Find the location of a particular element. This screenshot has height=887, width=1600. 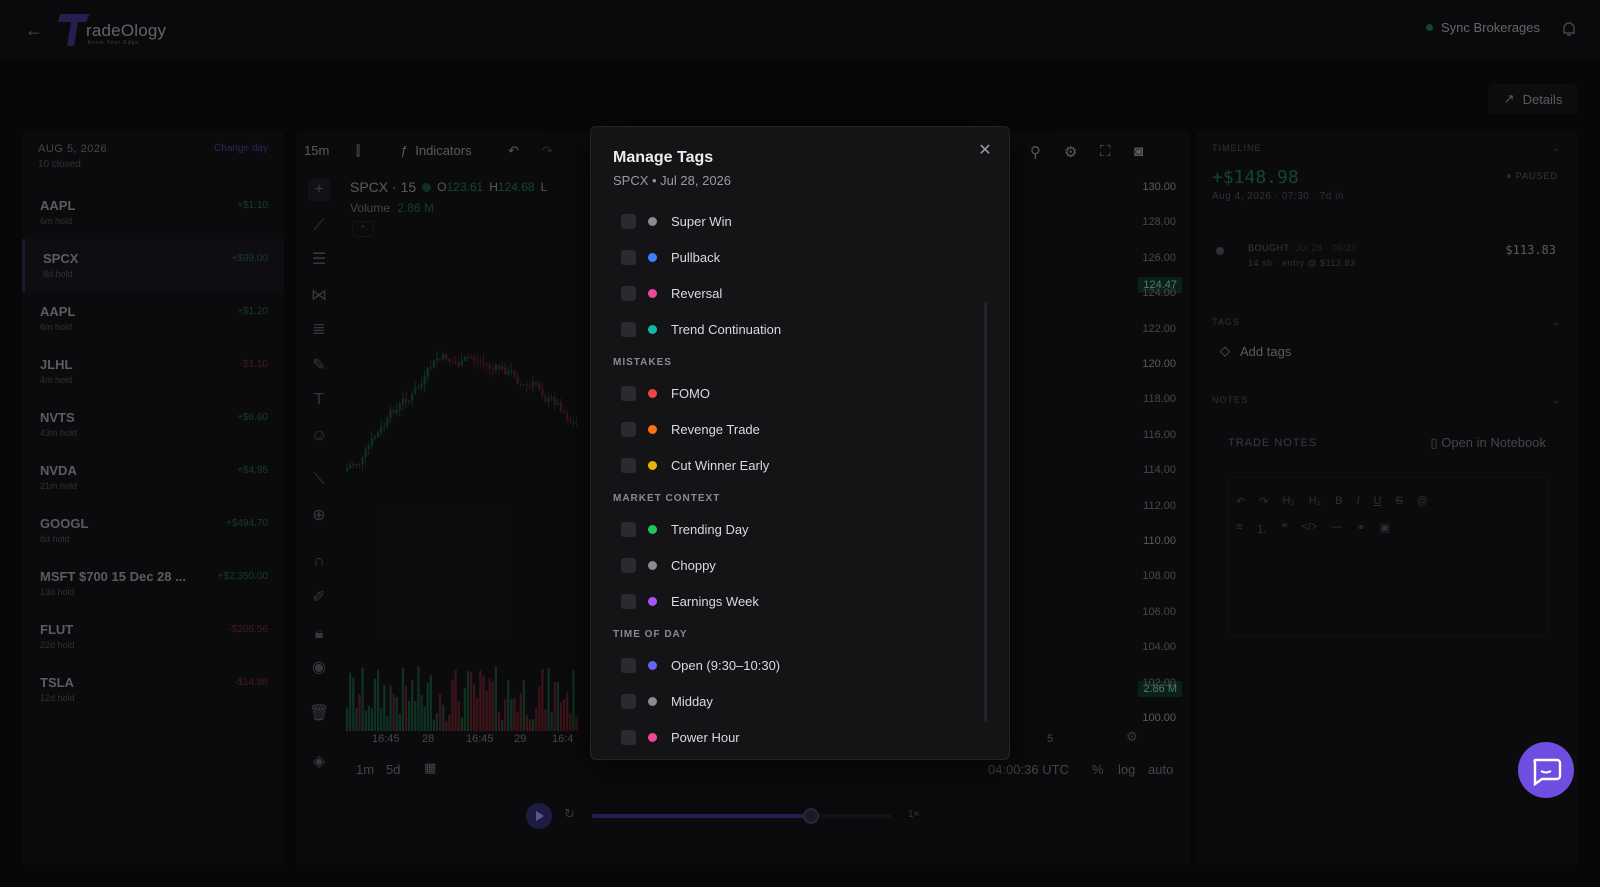

chat-button is located at coordinates (1546, 770).